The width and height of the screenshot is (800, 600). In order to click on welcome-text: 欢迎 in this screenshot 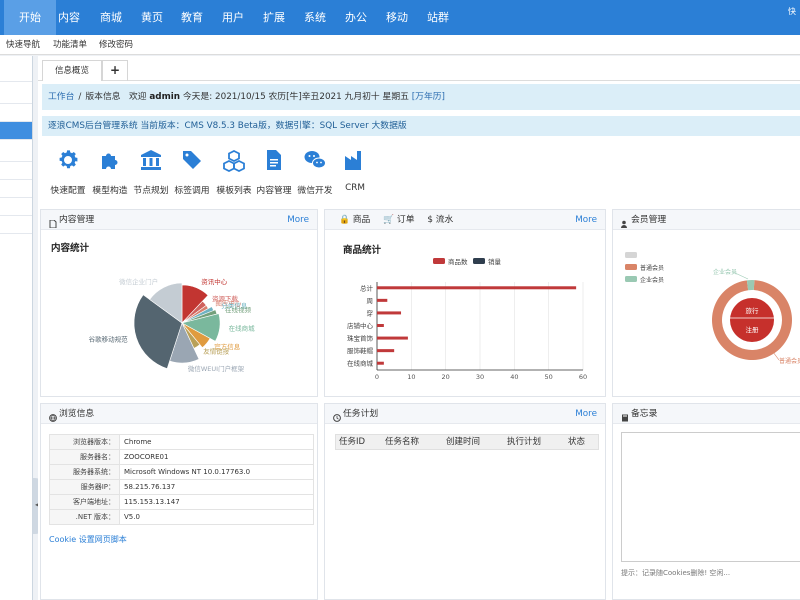, I will do `click(137, 97)`.